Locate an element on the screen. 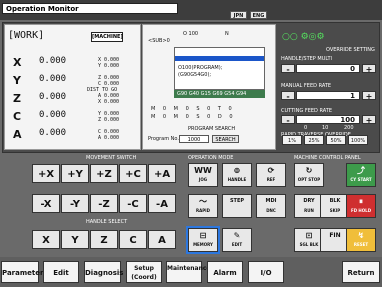 Image resolution: width=382 pixels, height=287 pixels. reset-button: ↯ RESET is located at coordinates (361, 240).